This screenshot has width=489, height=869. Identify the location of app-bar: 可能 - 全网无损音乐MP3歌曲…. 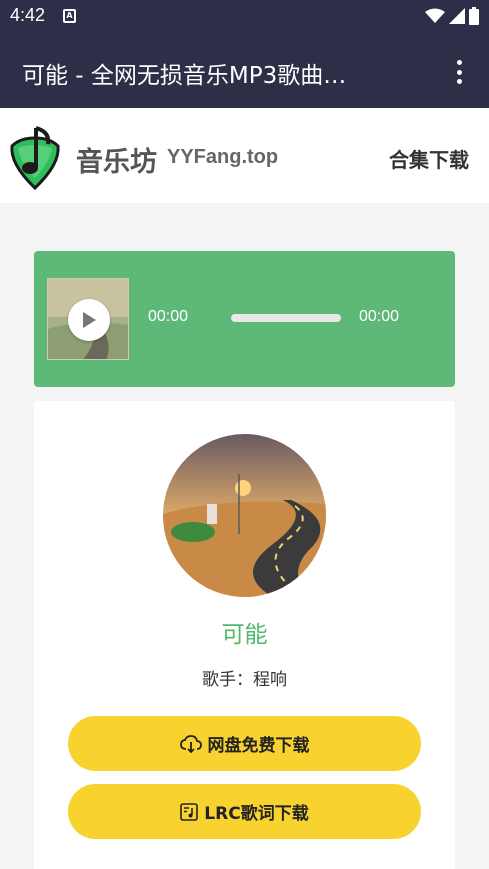
(244, 71).